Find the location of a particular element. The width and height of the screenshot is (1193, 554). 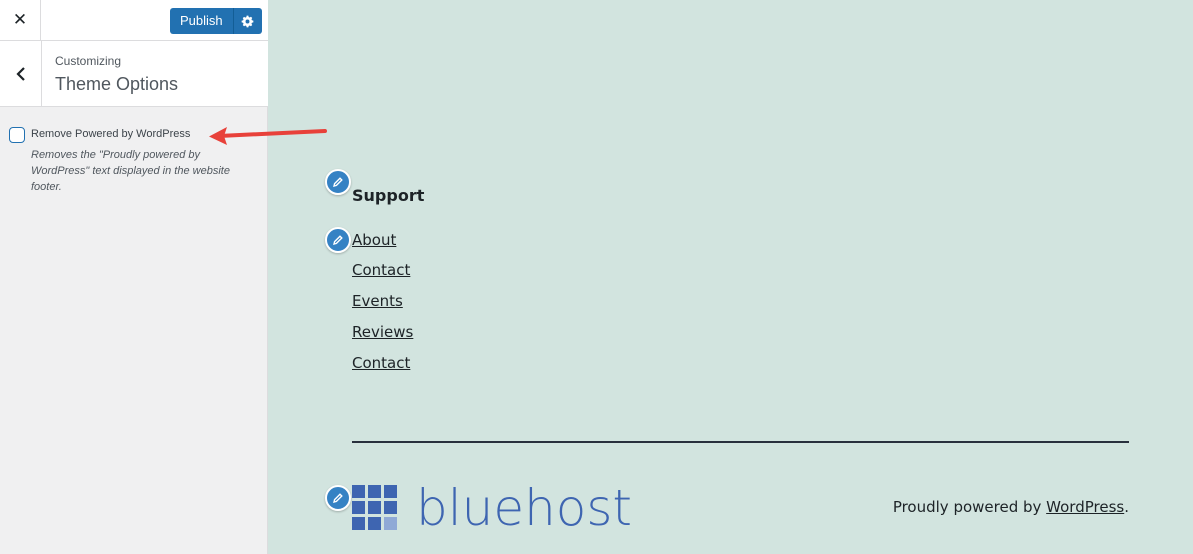

edit-shortcut-heading is located at coordinates (338, 182).